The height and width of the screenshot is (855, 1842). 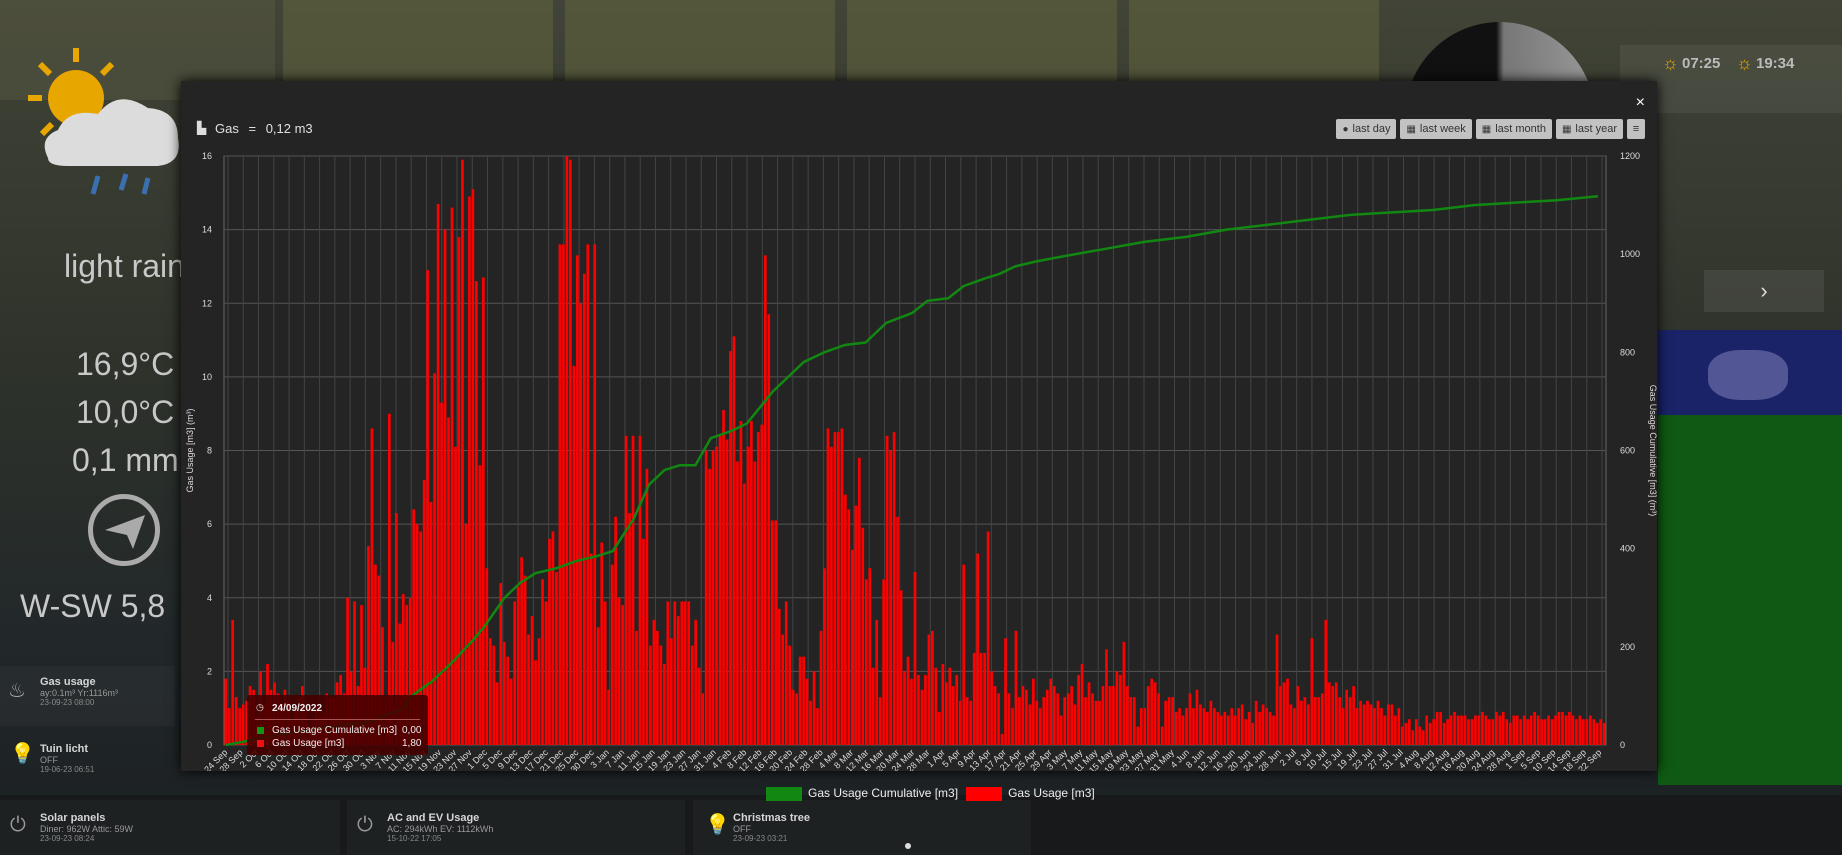 What do you see at coordinates (64, 749) in the screenshot?
I see `device-name: Tuin licht` at bounding box center [64, 749].